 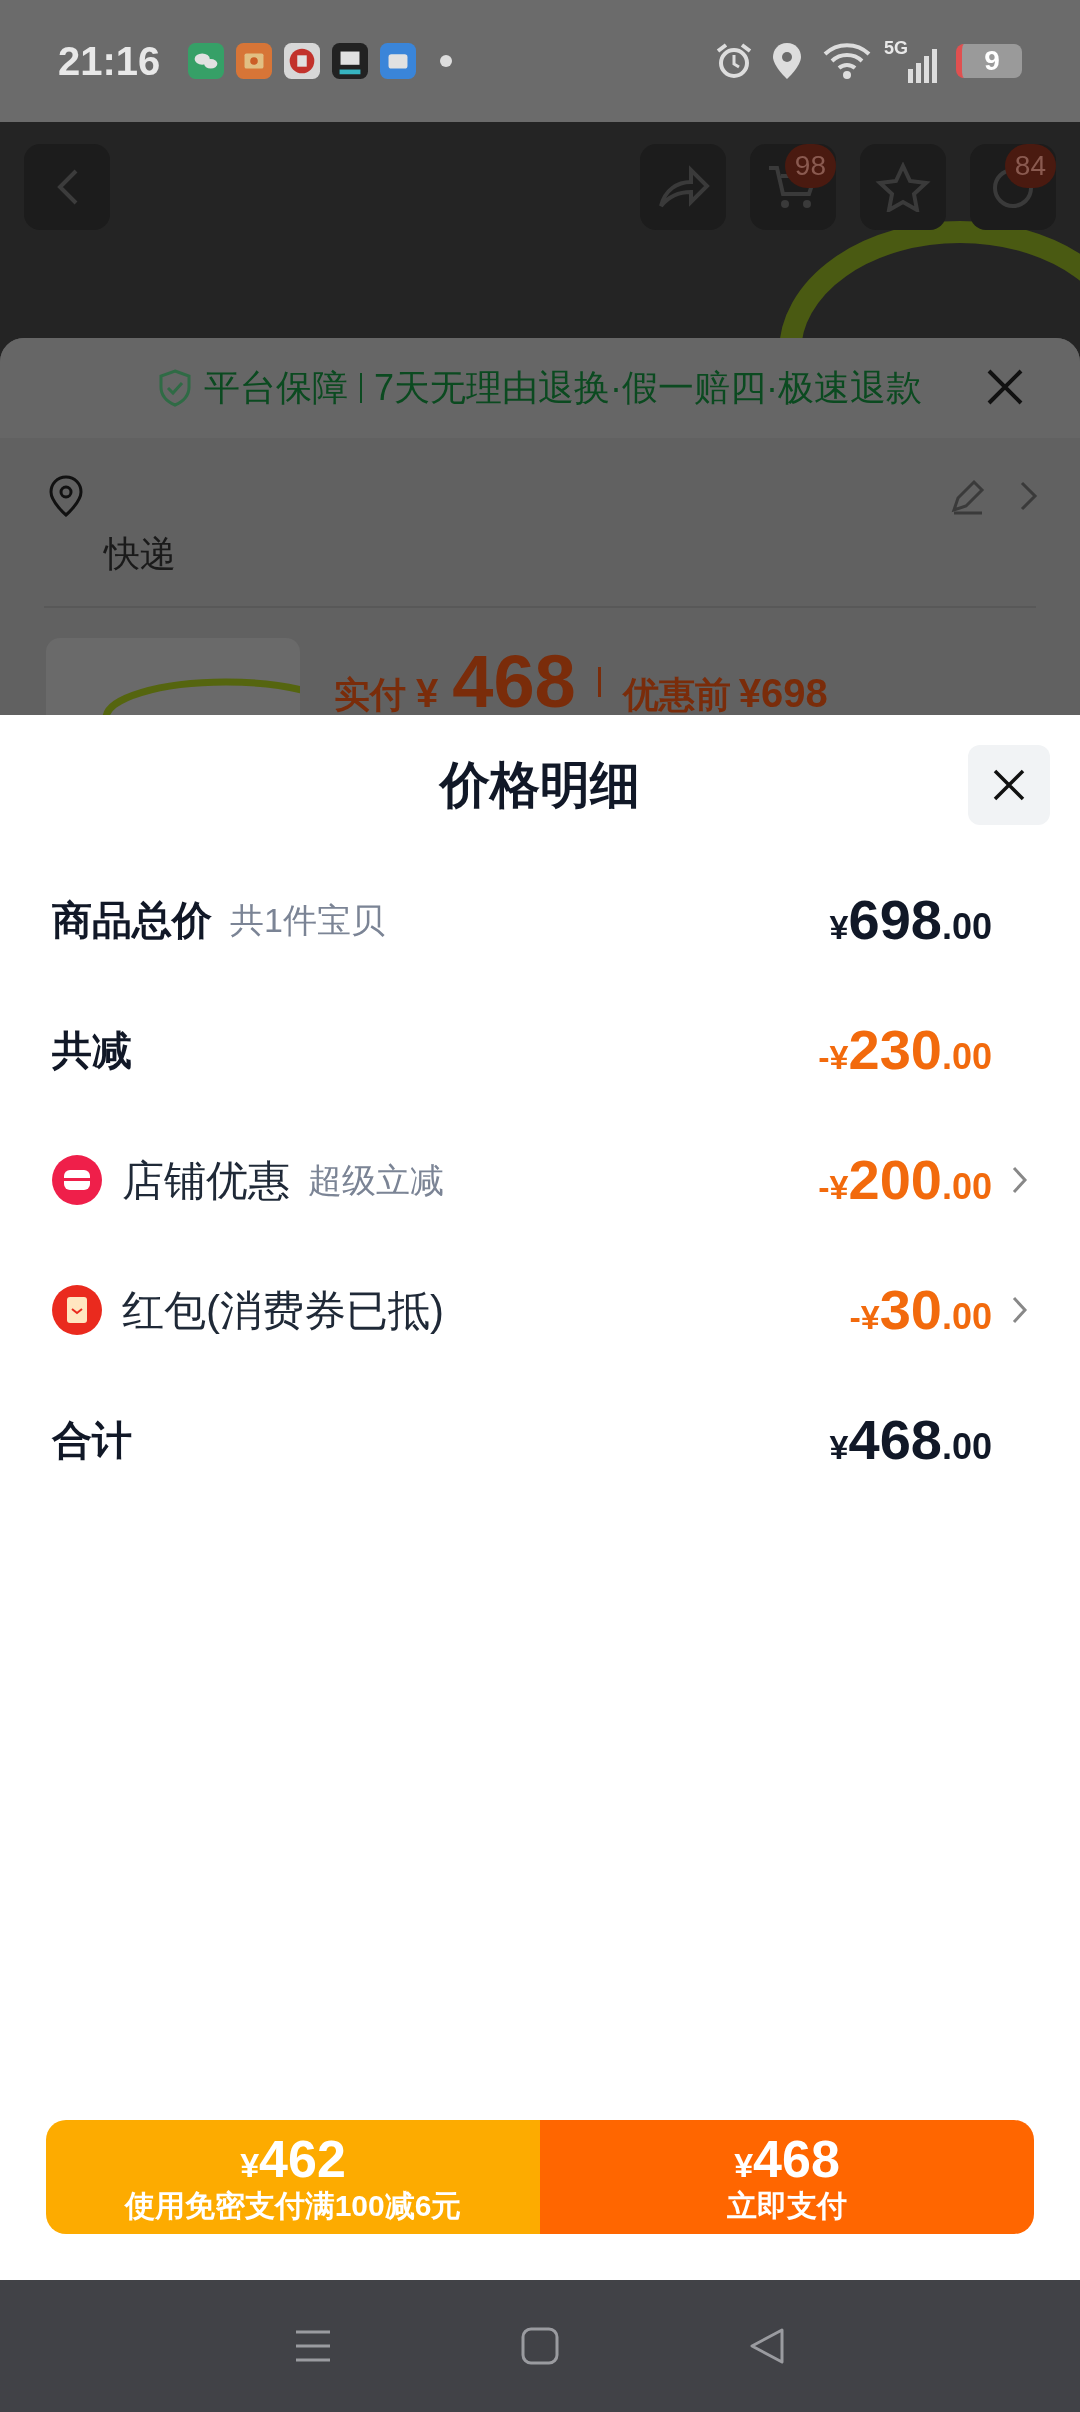 What do you see at coordinates (206, 1180) in the screenshot?
I see `row-label: 店铺优惠` at bounding box center [206, 1180].